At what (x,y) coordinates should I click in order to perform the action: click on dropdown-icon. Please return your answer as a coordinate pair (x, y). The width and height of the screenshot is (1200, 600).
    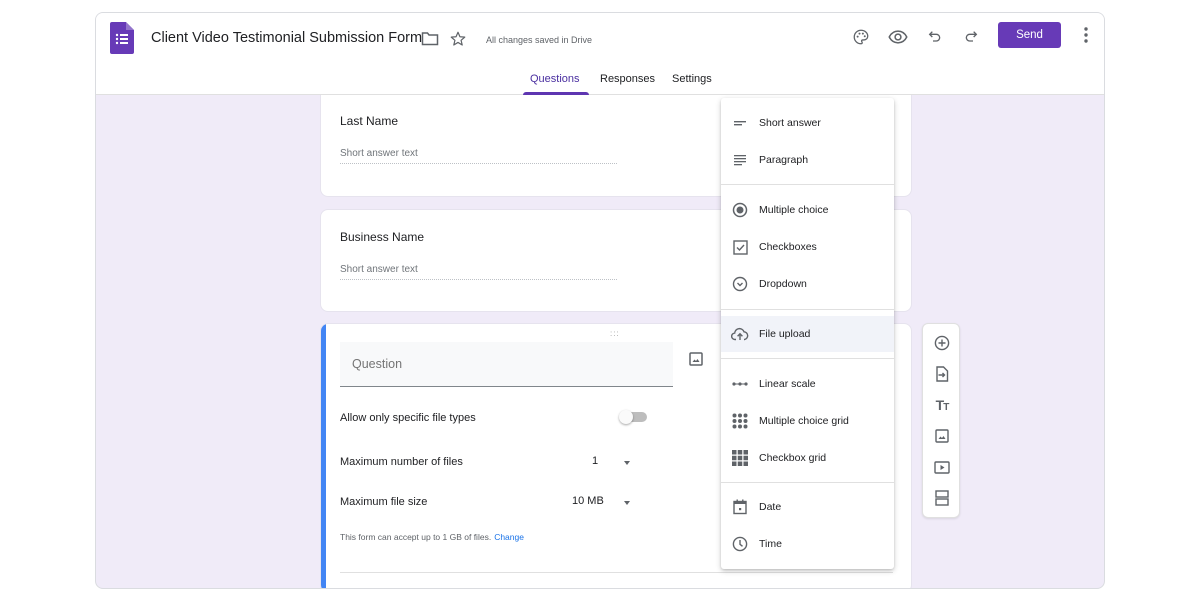
    Looking at the image, I should click on (740, 284).